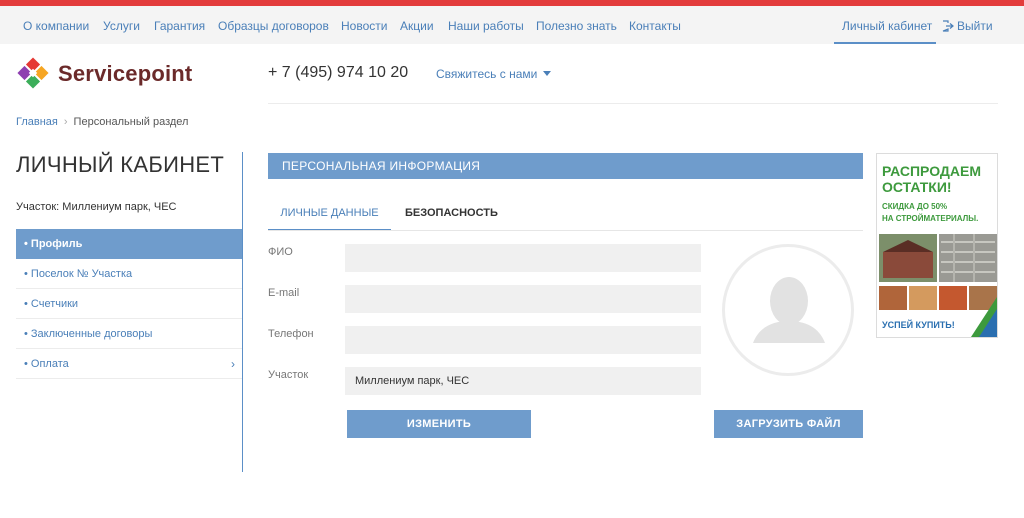 This screenshot has width=1024, height=518. Describe the element at coordinates (917, 187) in the screenshot. I see `banner-title-line2: ОСТАТКИ!` at that location.